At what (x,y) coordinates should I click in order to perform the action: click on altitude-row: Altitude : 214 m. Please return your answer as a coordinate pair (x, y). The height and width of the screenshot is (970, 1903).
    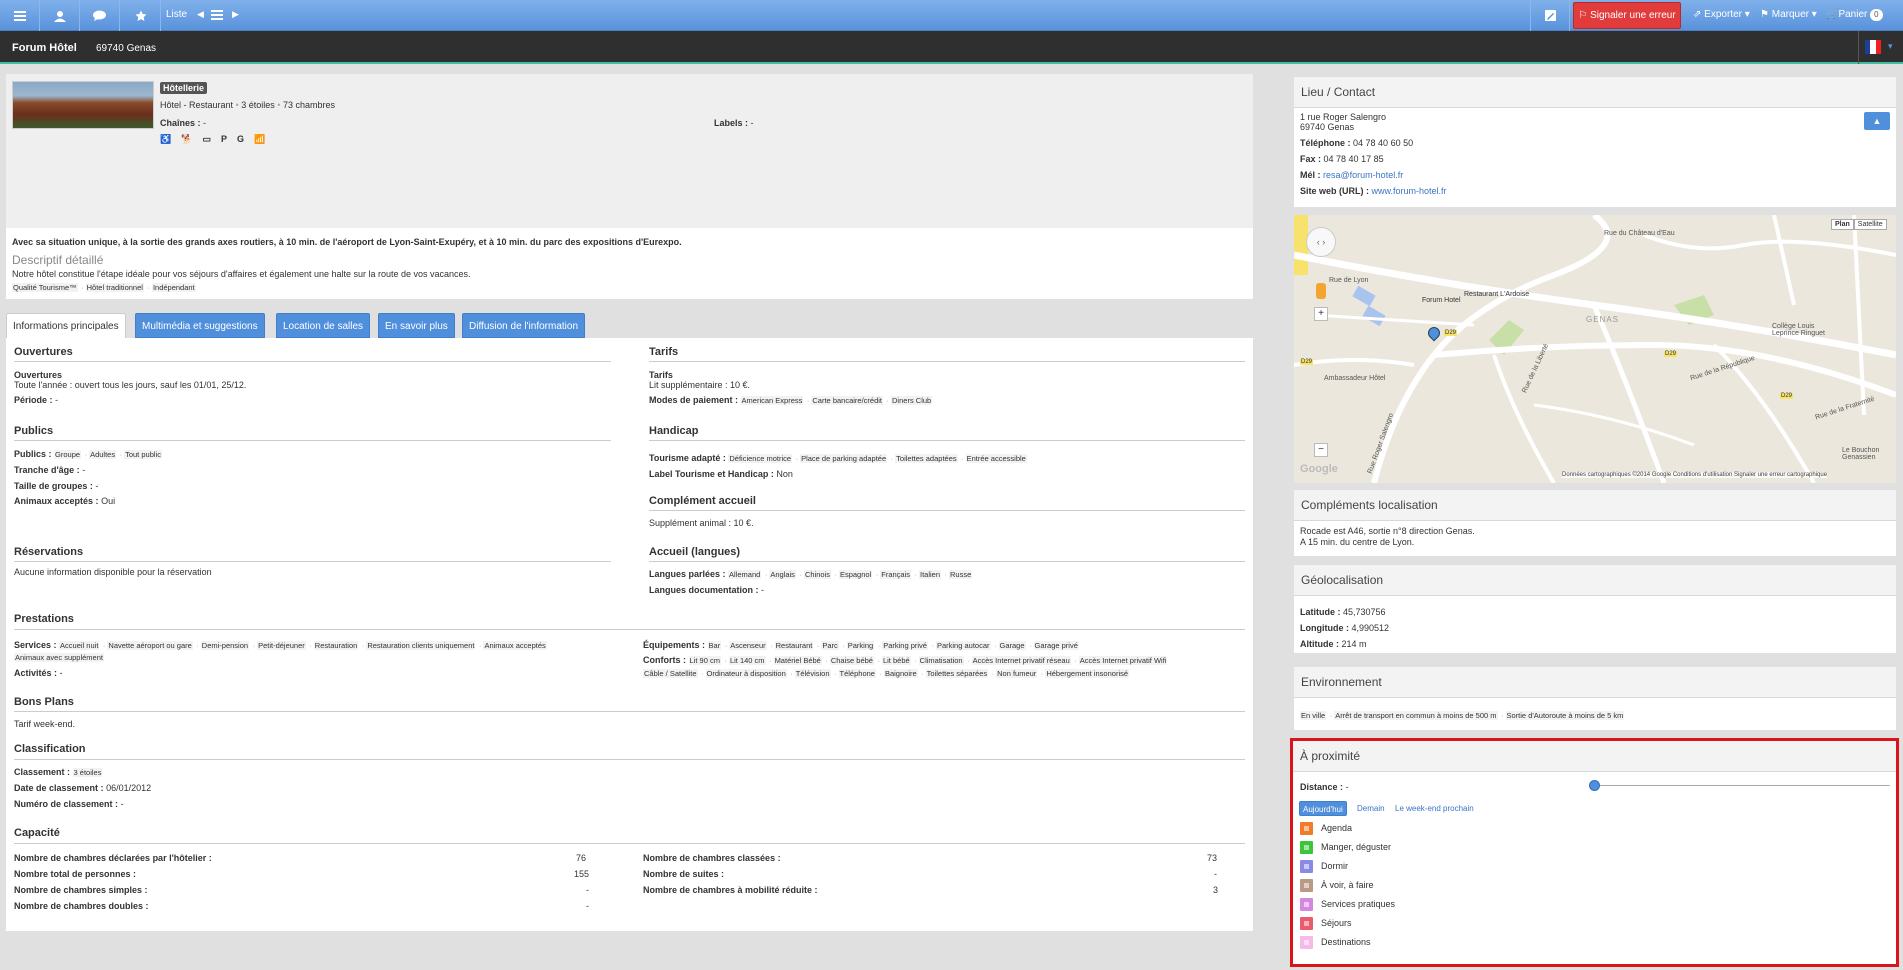
    Looking at the image, I should click on (1333, 644).